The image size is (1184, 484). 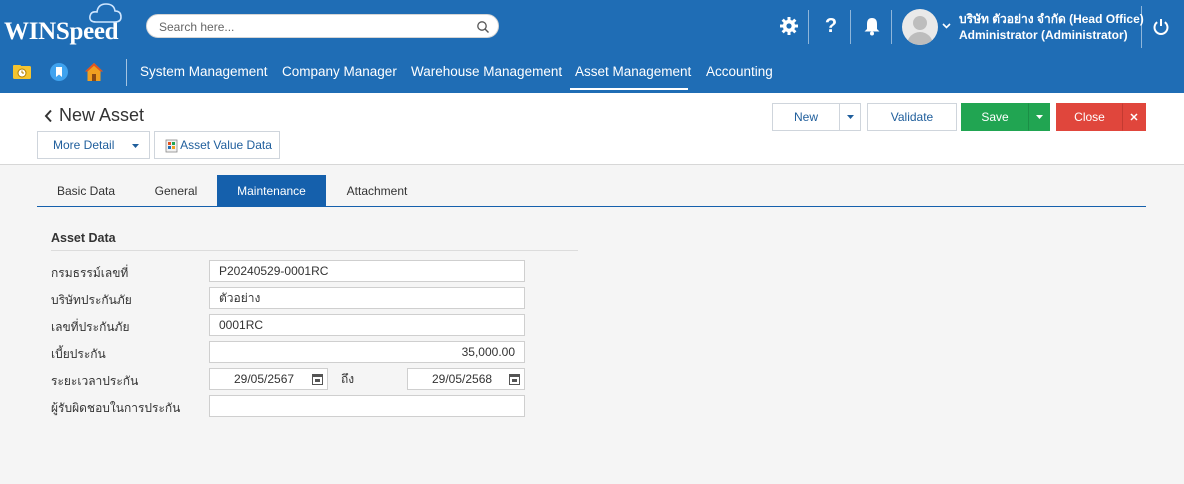 What do you see at coordinates (483, 27) in the screenshot?
I see `search-icon` at bounding box center [483, 27].